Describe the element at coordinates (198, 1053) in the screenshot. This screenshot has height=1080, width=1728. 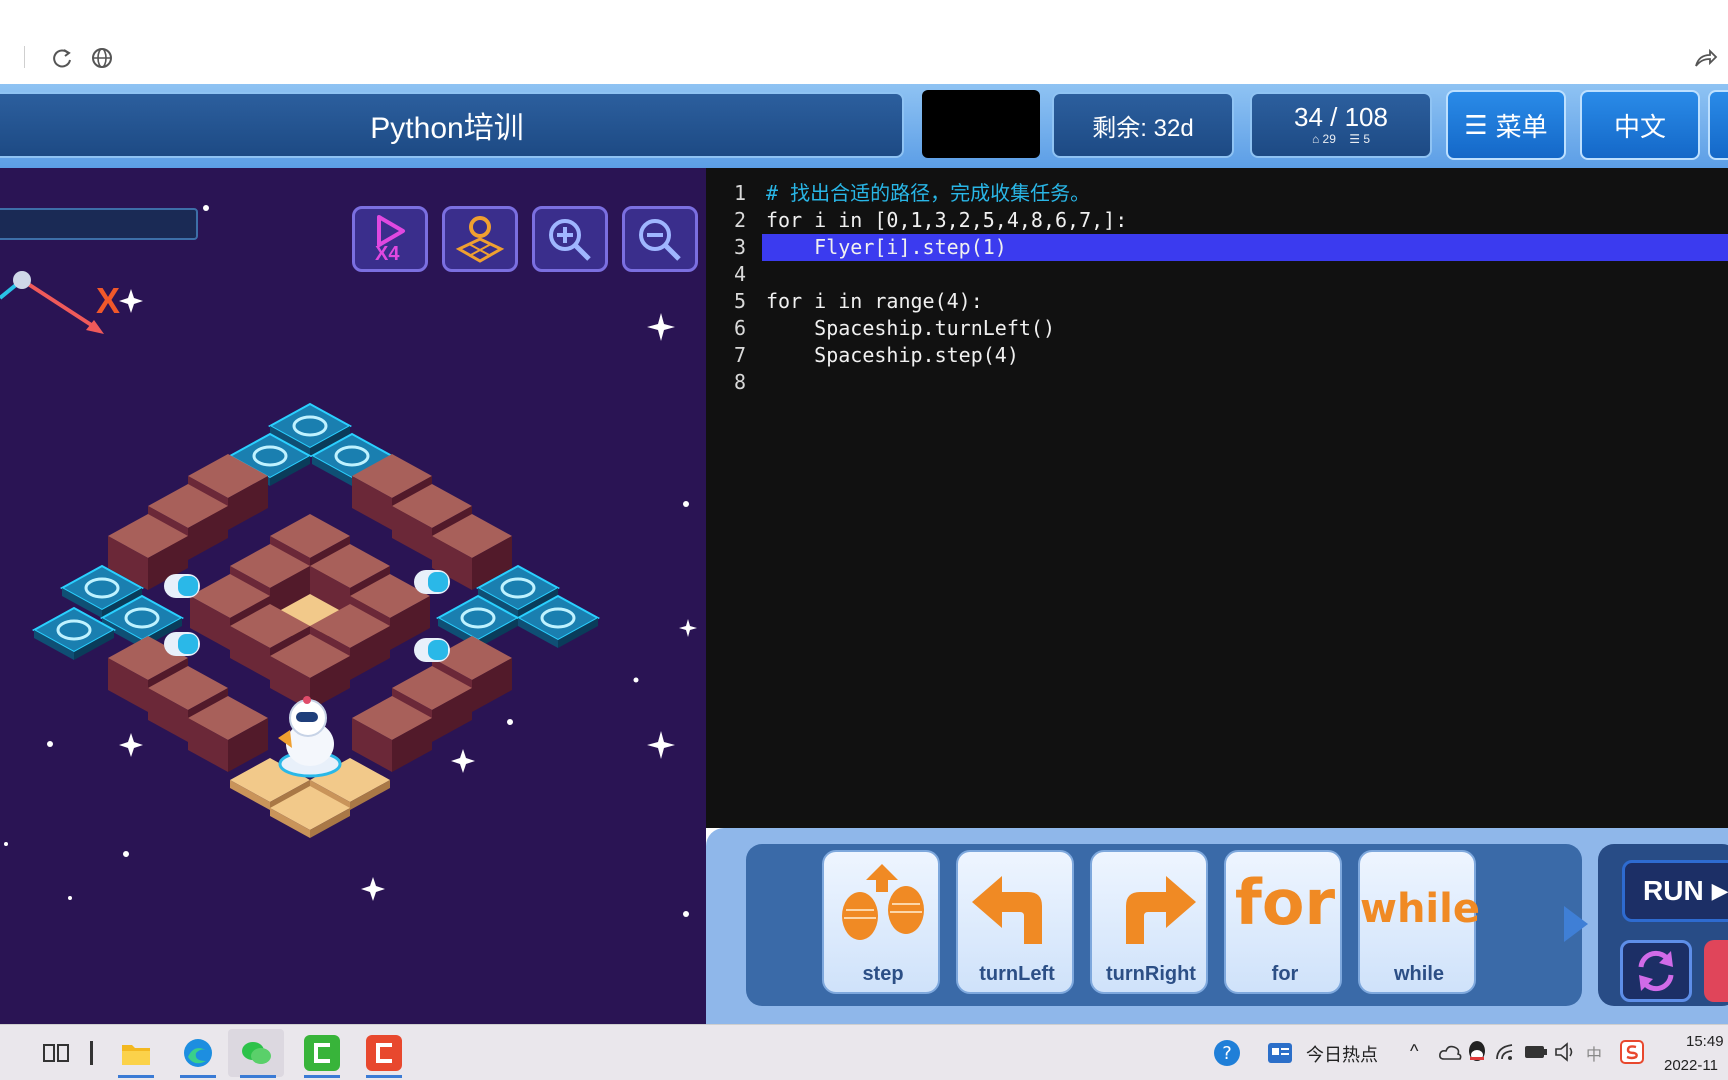
I see `edge-browser-icon` at that location.